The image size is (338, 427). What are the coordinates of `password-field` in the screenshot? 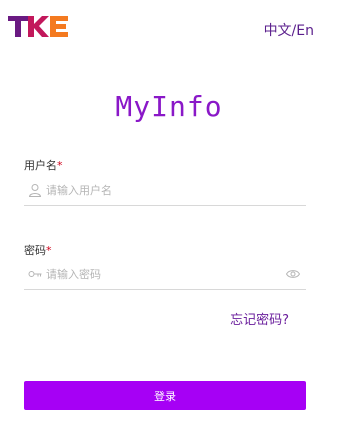 It's located at (165, 275).